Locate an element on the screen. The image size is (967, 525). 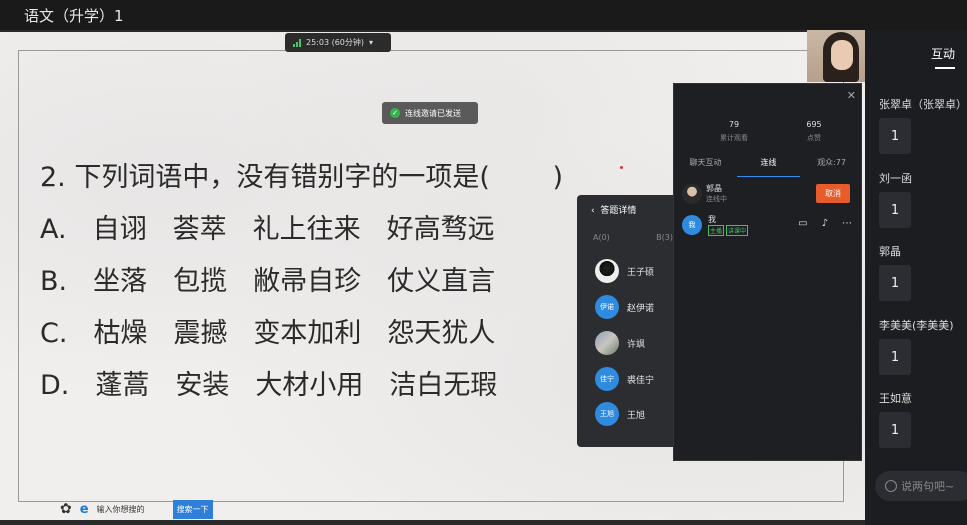
tab-connect: 连线 is located at coordinates (768, 167).